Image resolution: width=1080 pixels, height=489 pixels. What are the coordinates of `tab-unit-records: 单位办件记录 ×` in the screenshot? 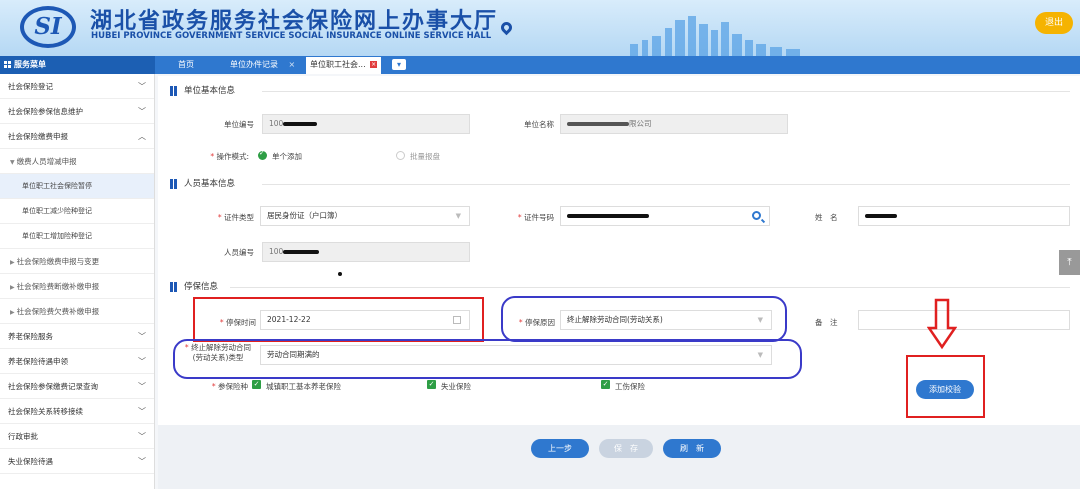 It's located at (262, 65).